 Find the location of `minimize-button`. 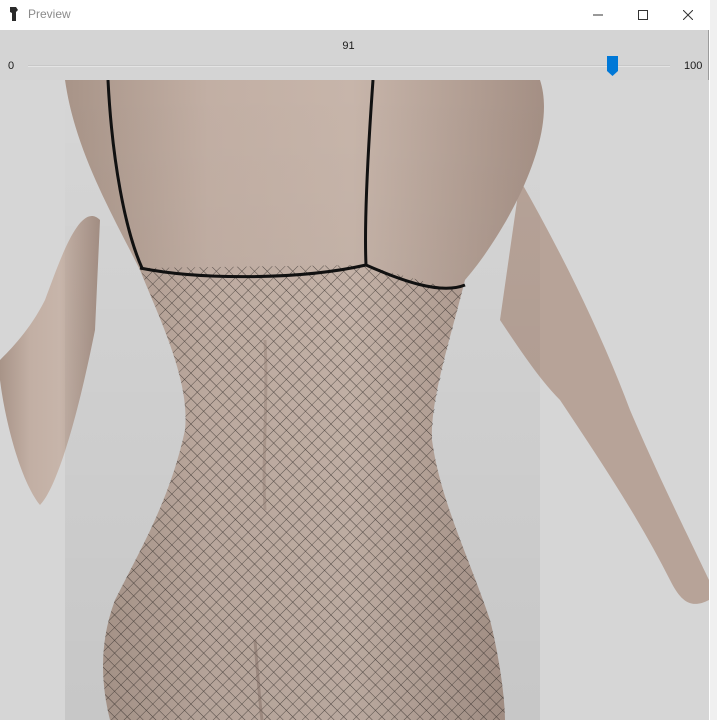

minimize-button is located at coordinates (598, 15).